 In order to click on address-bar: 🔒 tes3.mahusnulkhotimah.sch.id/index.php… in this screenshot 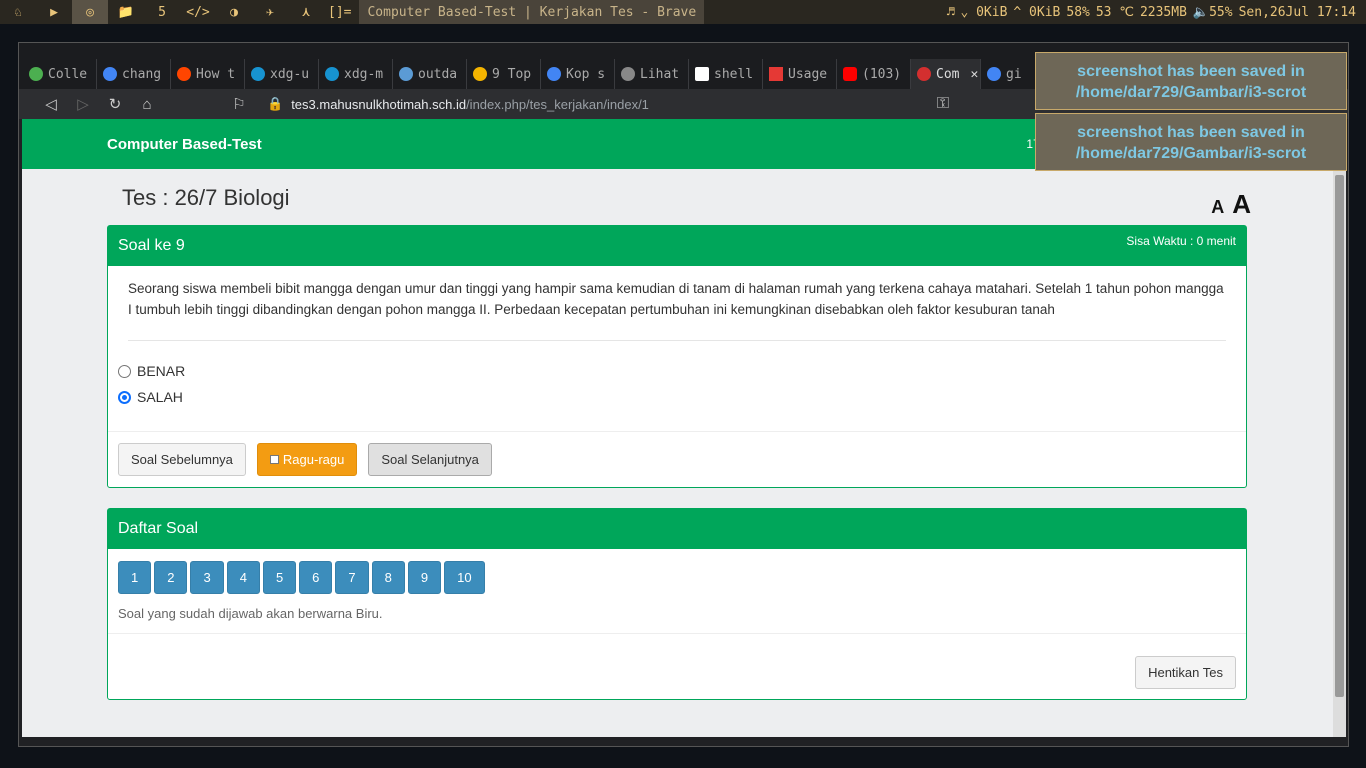, I will do `click(458, 104)`.